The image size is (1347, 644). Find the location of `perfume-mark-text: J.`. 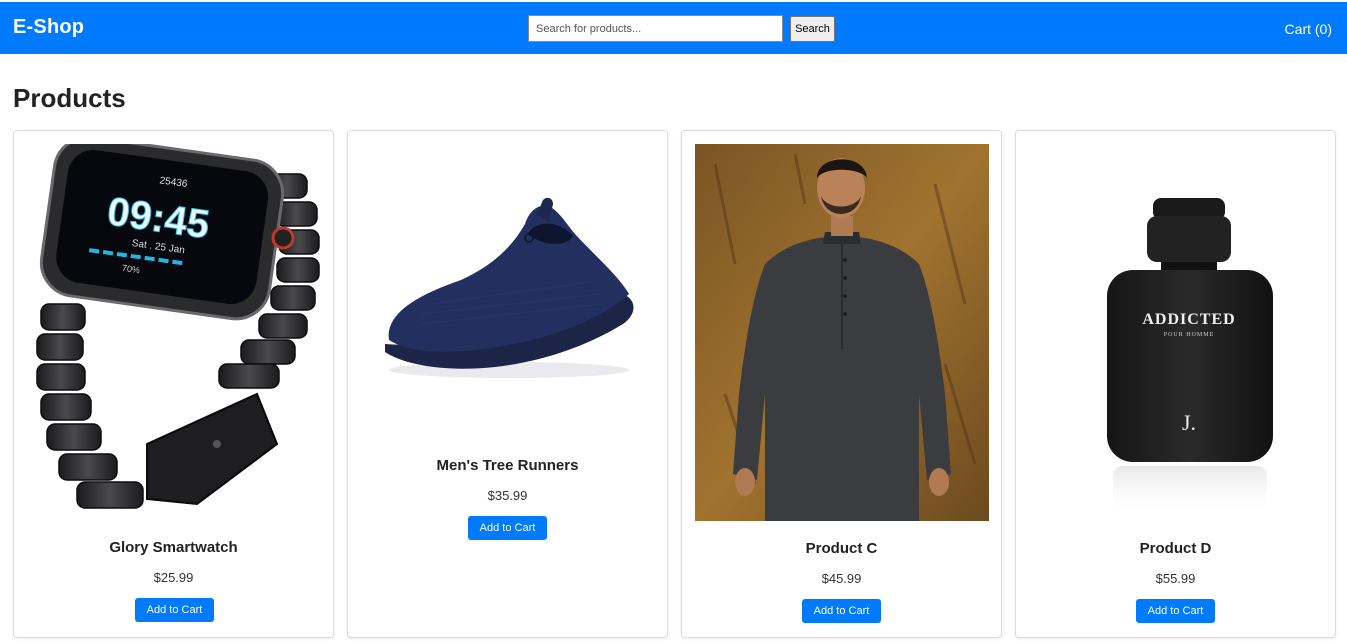

perfume-mark-text: J. is located at coordinates (1189, 422).